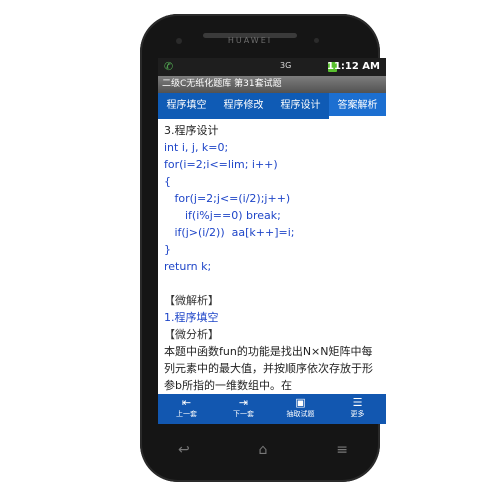 This screenshot has width=500, height=500. I want to click on code-line: if(j>(i/2)) aa[k++]=i;, so click(229, 232).